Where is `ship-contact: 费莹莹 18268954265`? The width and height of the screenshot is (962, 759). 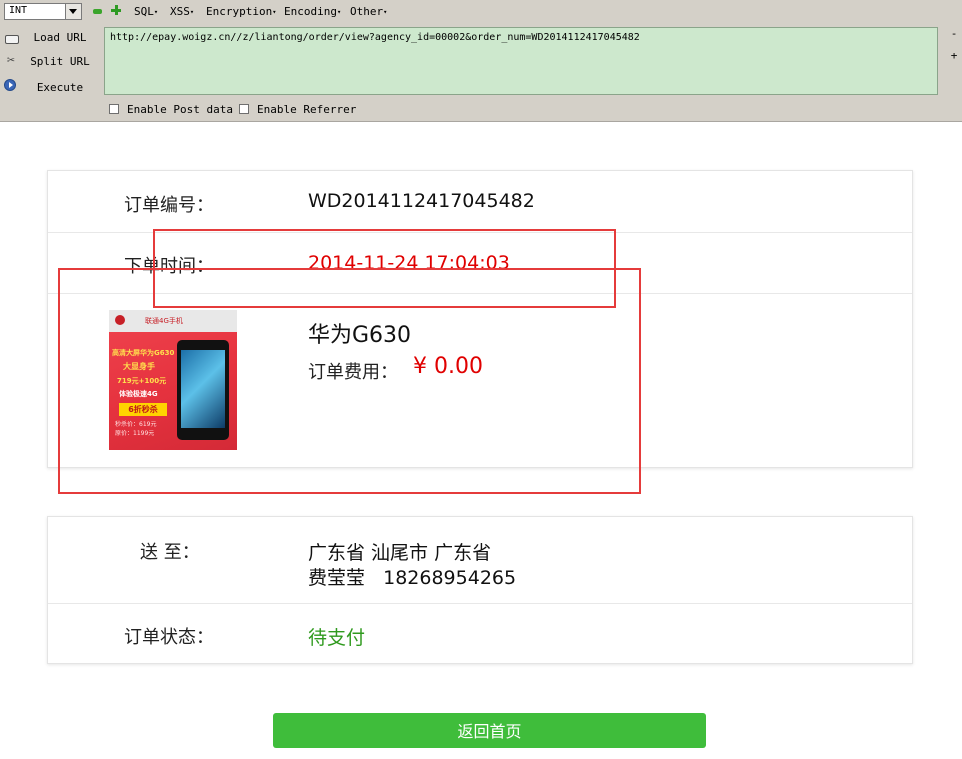 ship-contact: 费莹莹 18268954265 is located at coordinates (412, 578).